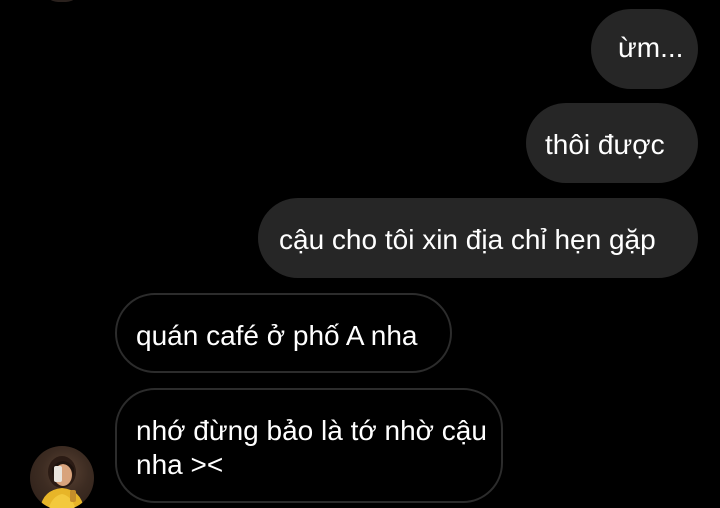  I want to click on message-text: nhớ đừng bảo là tớ nhờ cậu nha ><, so click(311, 447).